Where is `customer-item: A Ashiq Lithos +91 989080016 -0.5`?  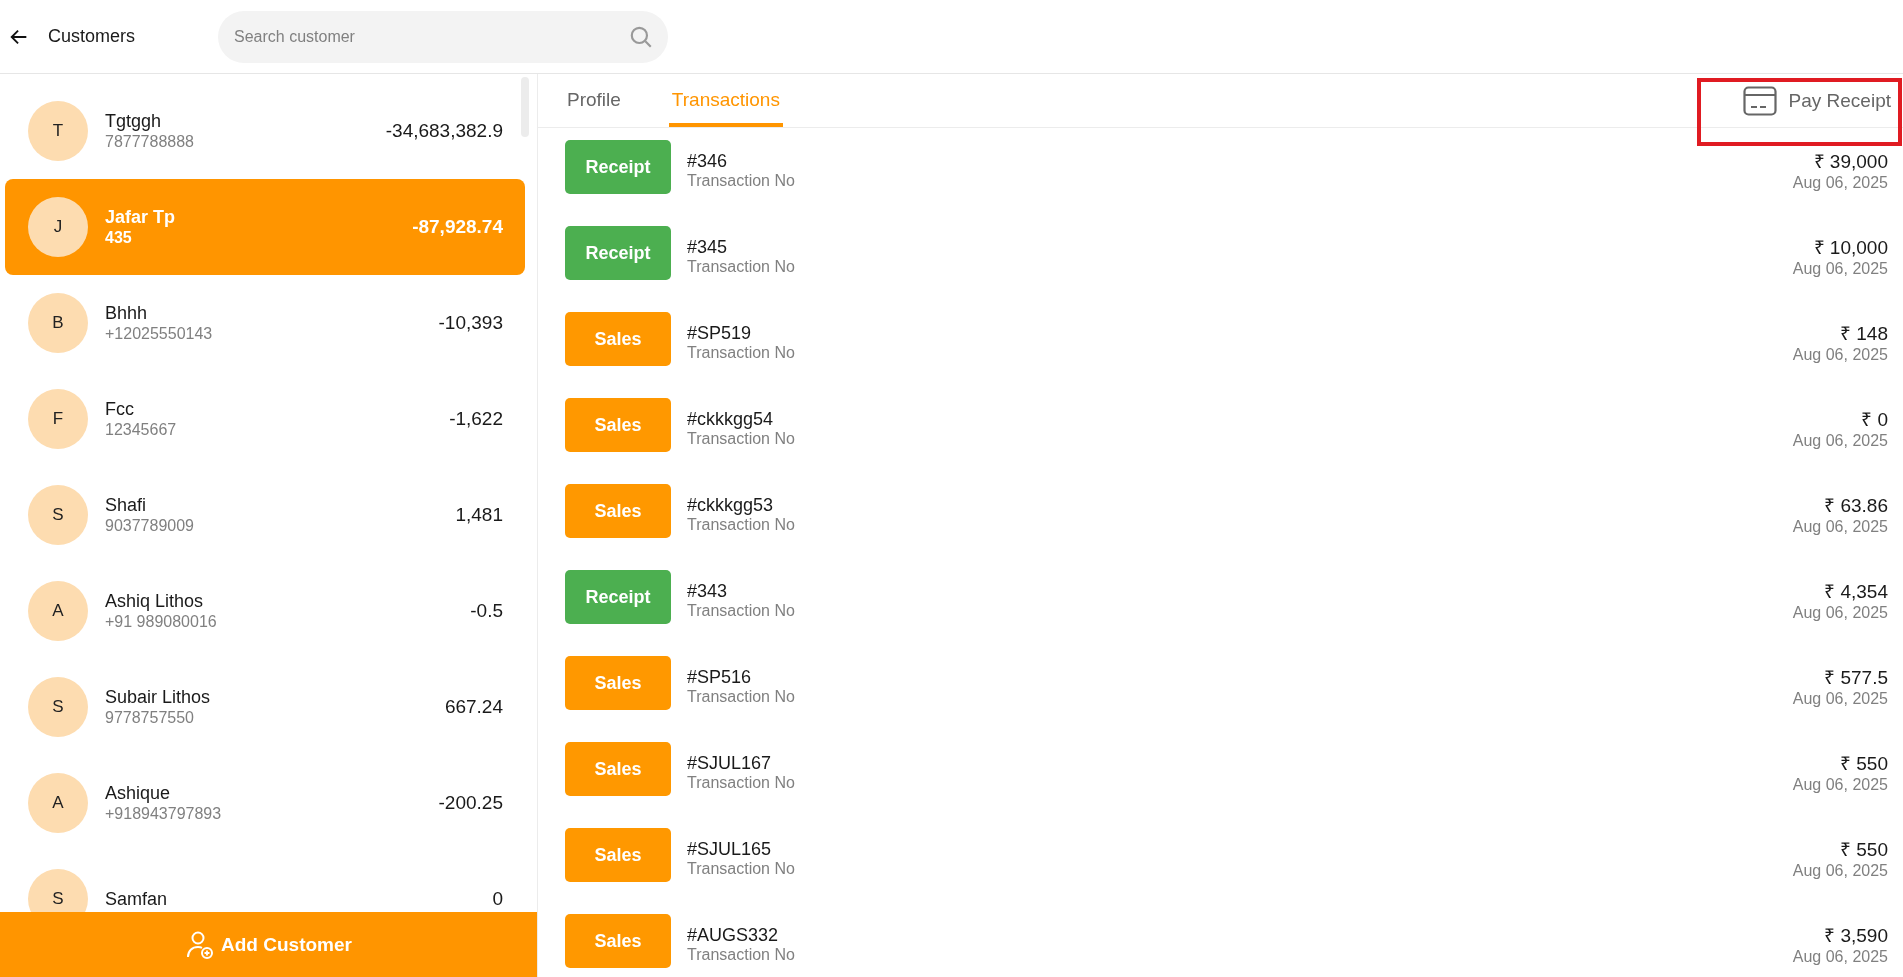 customer-item: A Ashiq Lithos +91 989080016 -0.5 is located at coordinates (265, 611).